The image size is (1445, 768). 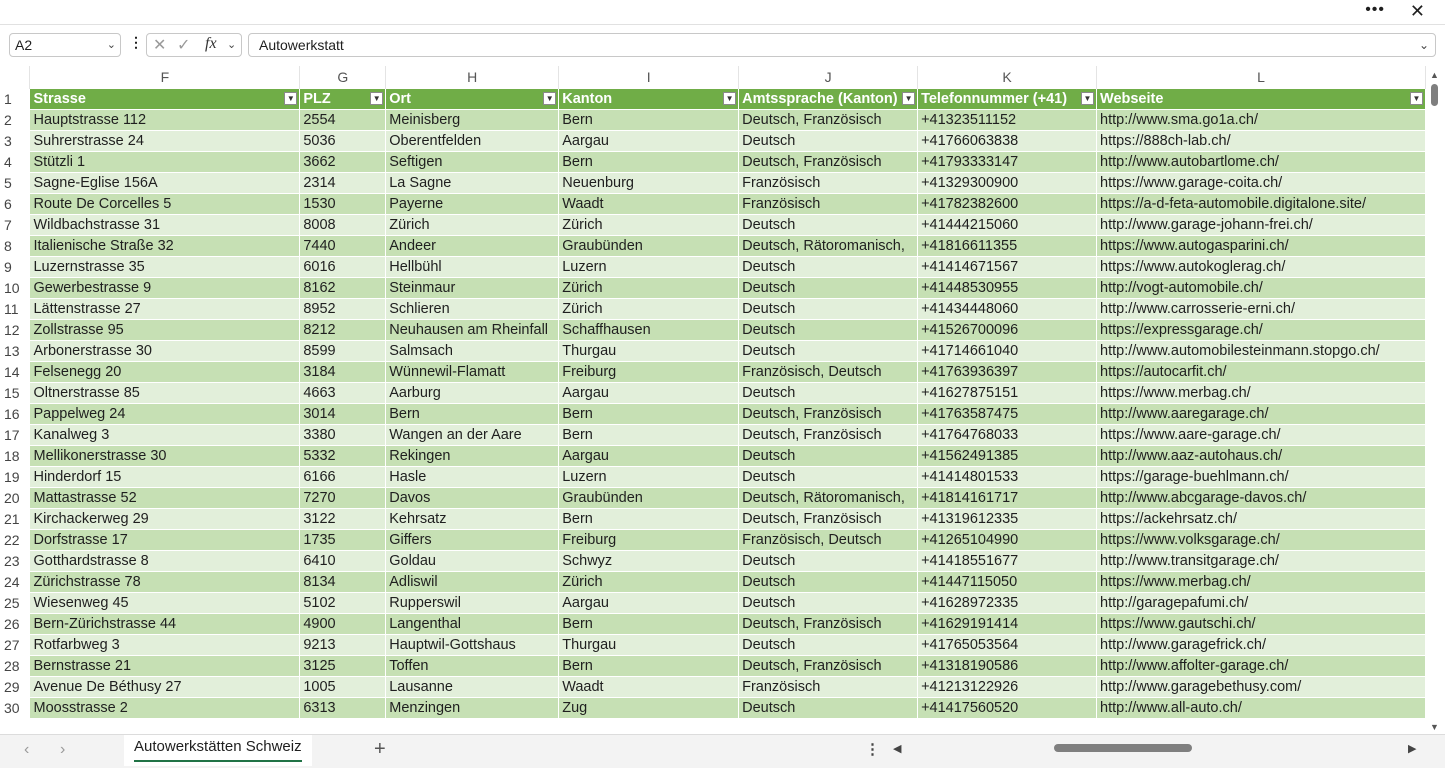 What do you see at coordinates (1007, 518) in the screenshot?
I see `table-cell: +41319612335` at bounding box center [1007, 518].